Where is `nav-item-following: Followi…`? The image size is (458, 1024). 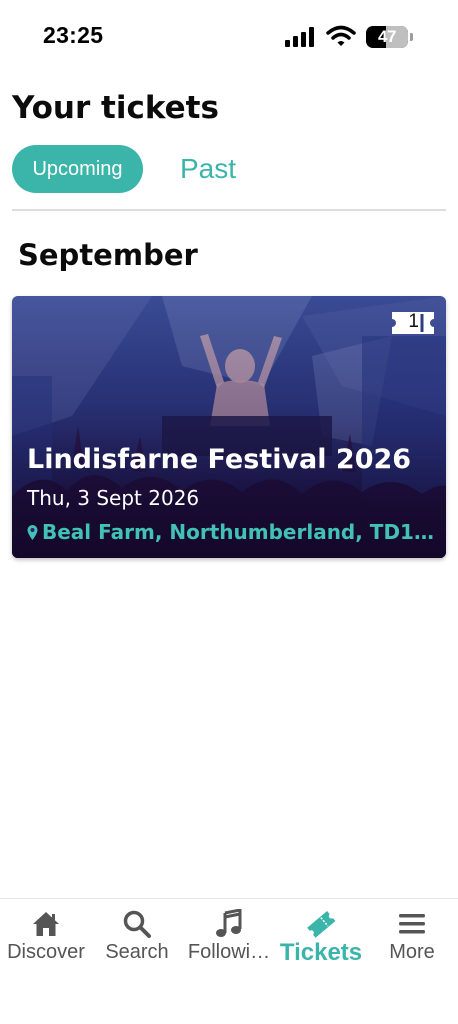 nav-item-following: Followi… is located at coordinates (229, 934).